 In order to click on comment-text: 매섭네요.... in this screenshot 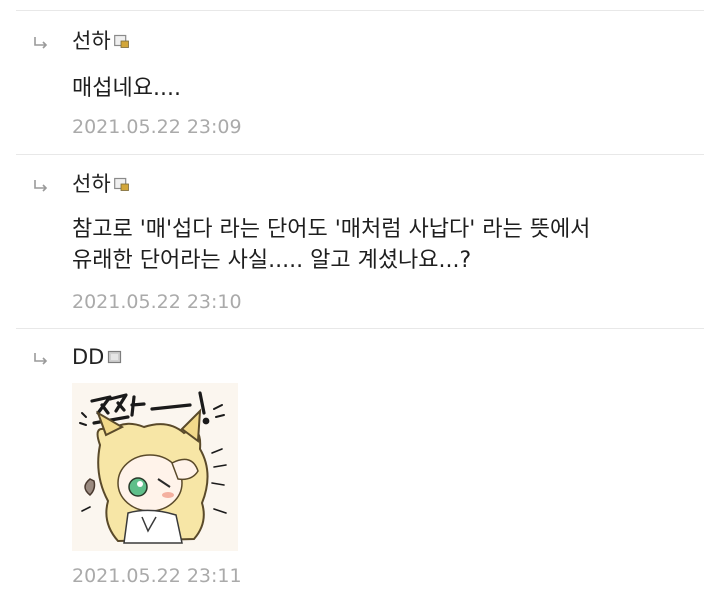, I will do `click(126, 88)`.